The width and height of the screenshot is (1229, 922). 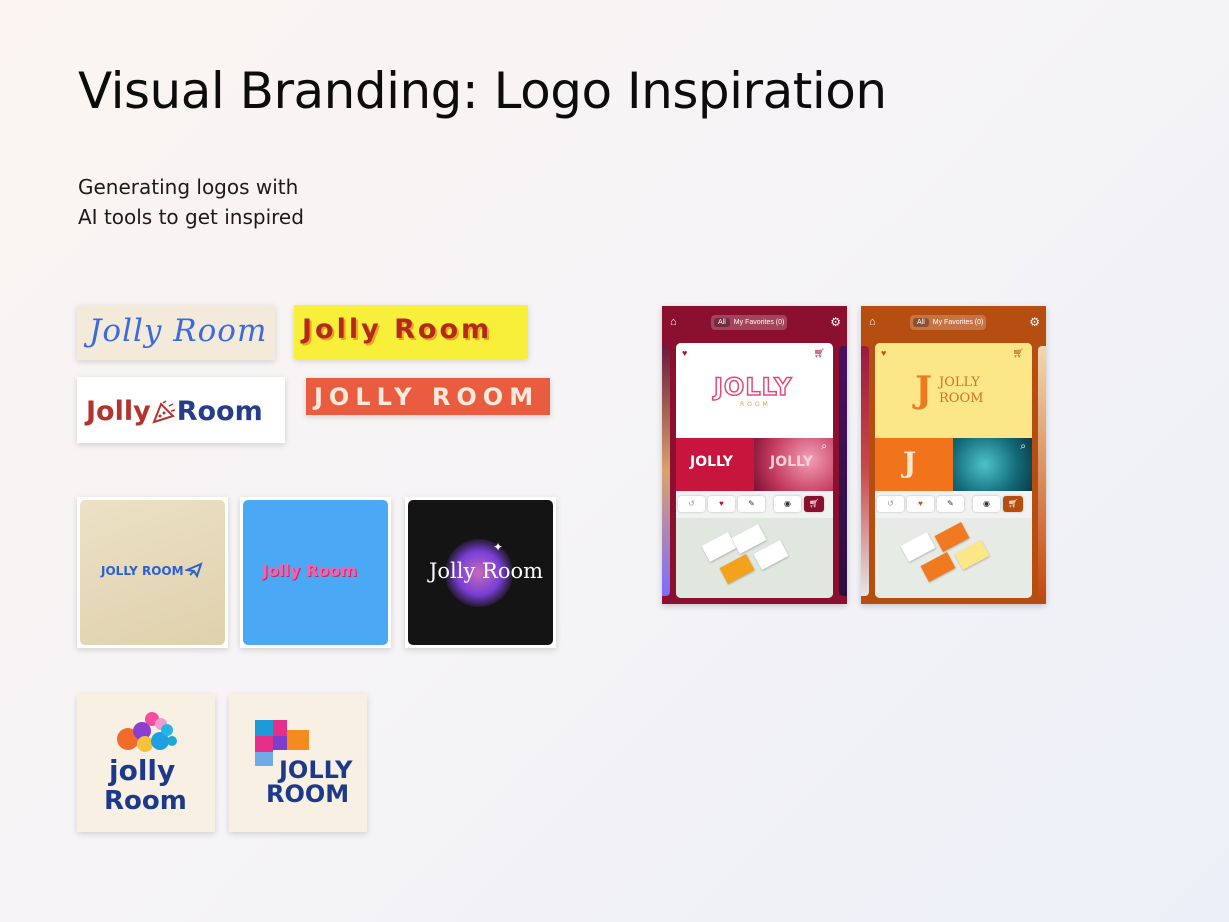 I want to click on logo-tile-blue: Jolly Room, so click(x=315, y=572).